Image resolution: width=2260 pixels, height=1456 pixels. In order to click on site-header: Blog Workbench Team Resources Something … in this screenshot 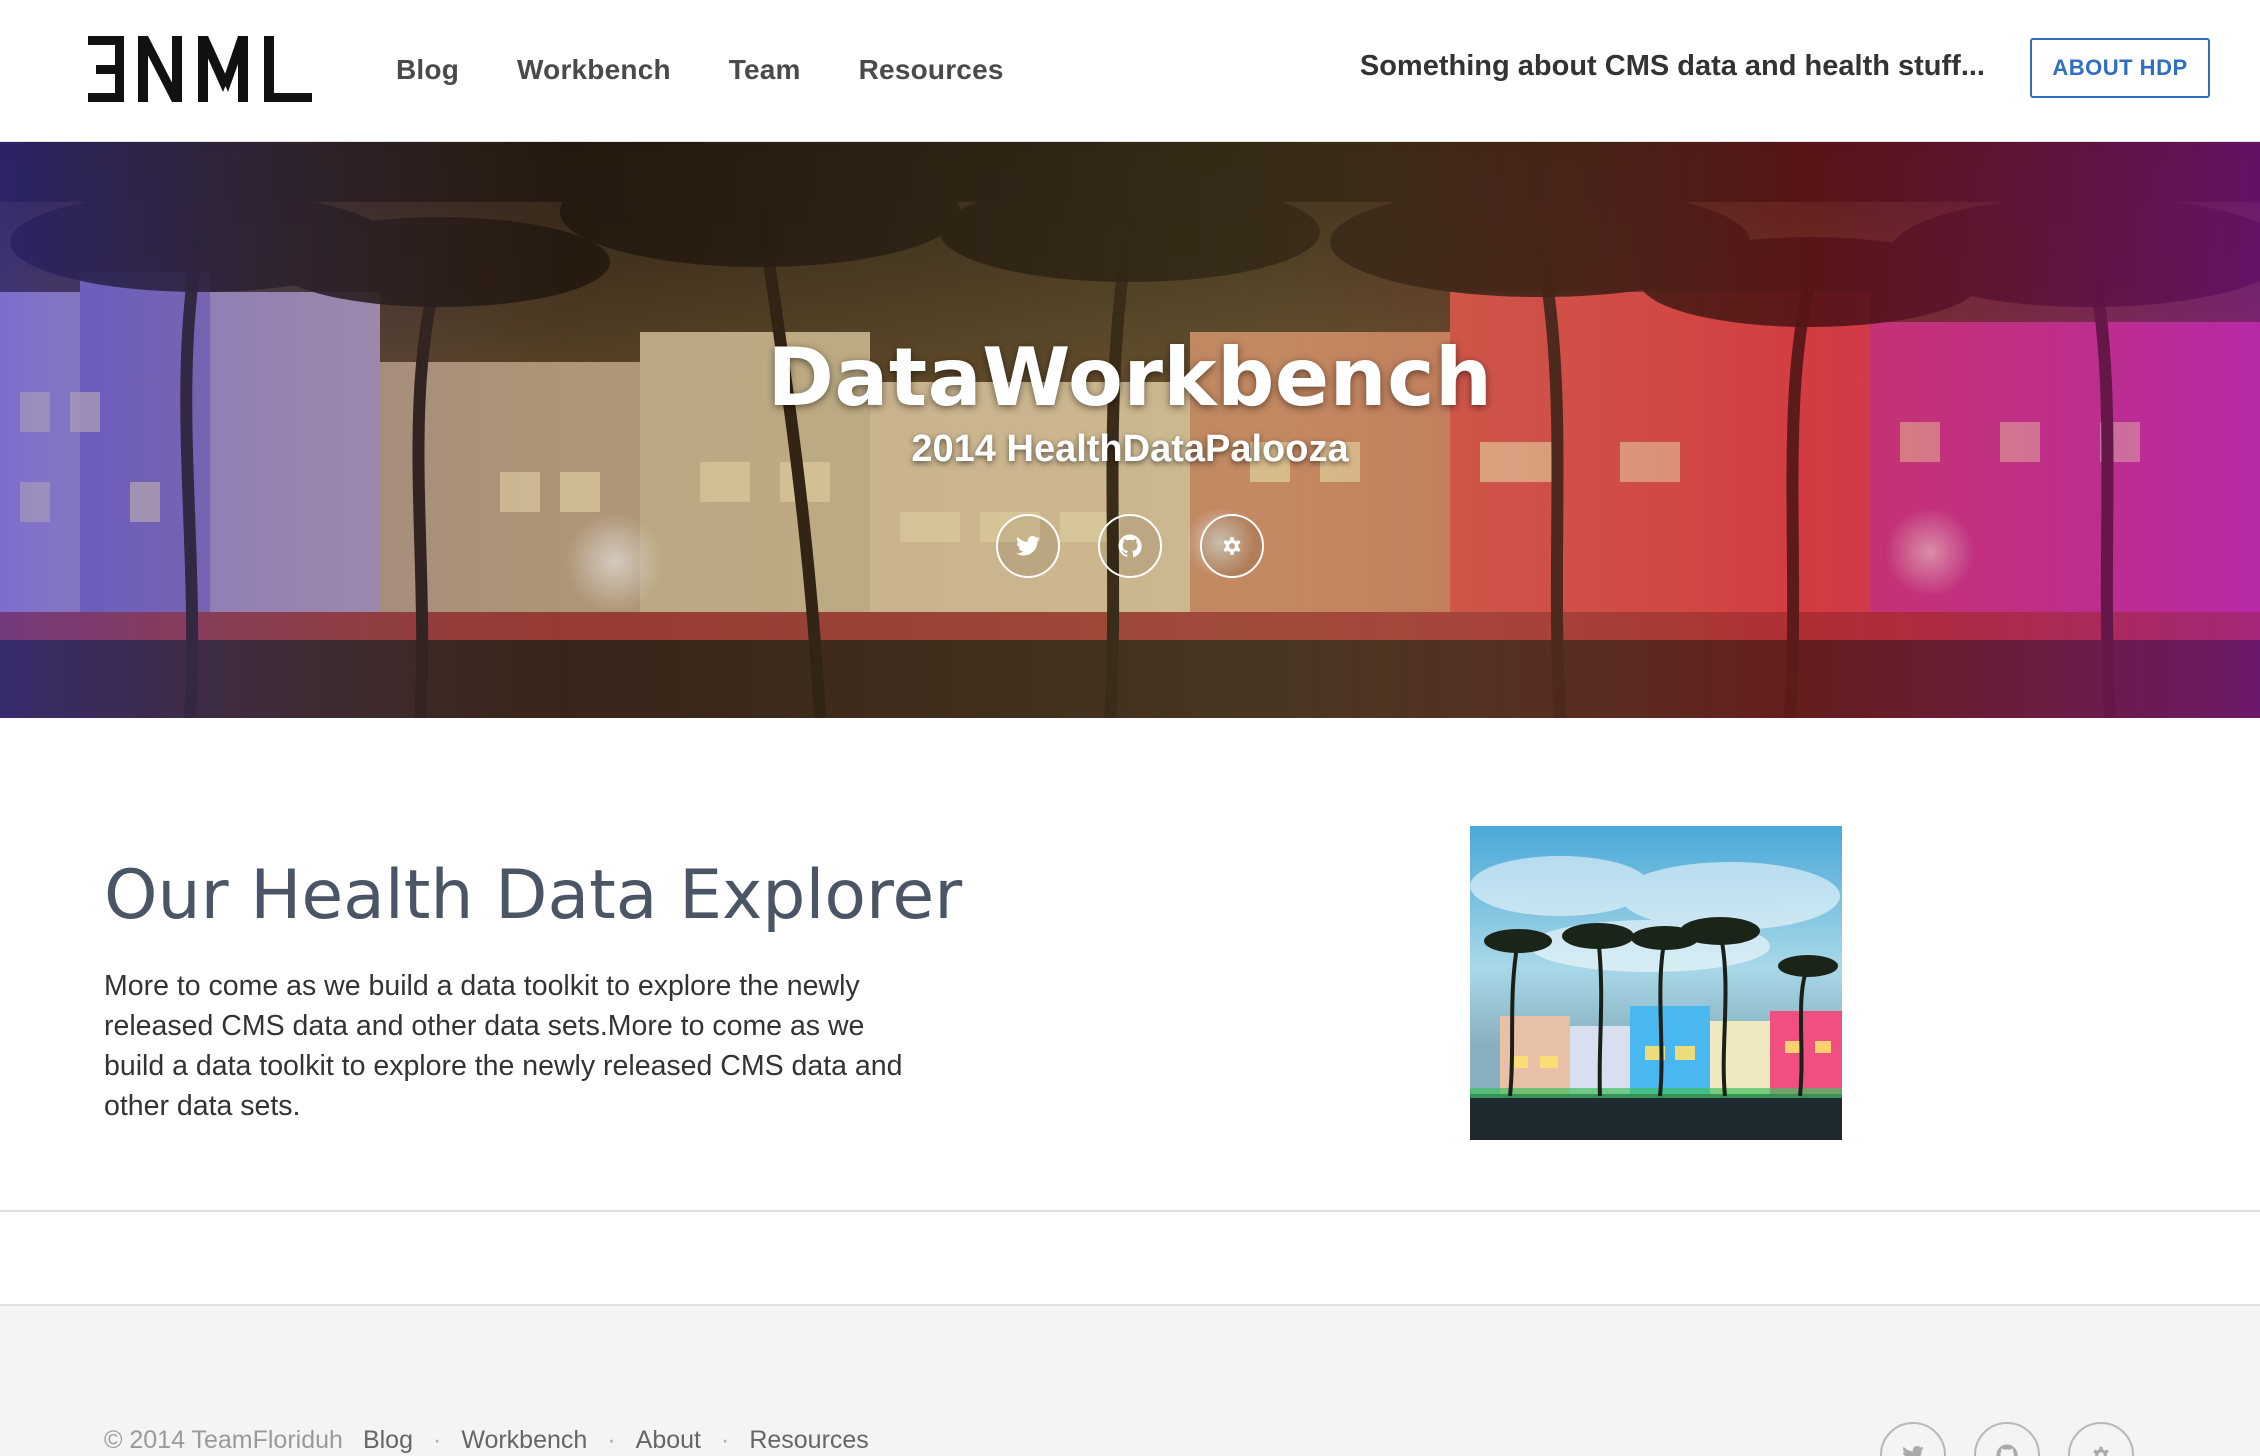, I will do `click(1130, 71)`.